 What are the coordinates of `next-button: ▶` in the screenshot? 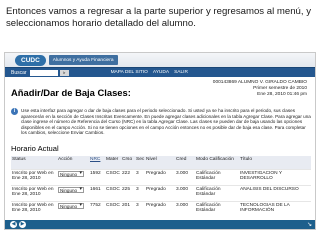 It's located at (22, 224).